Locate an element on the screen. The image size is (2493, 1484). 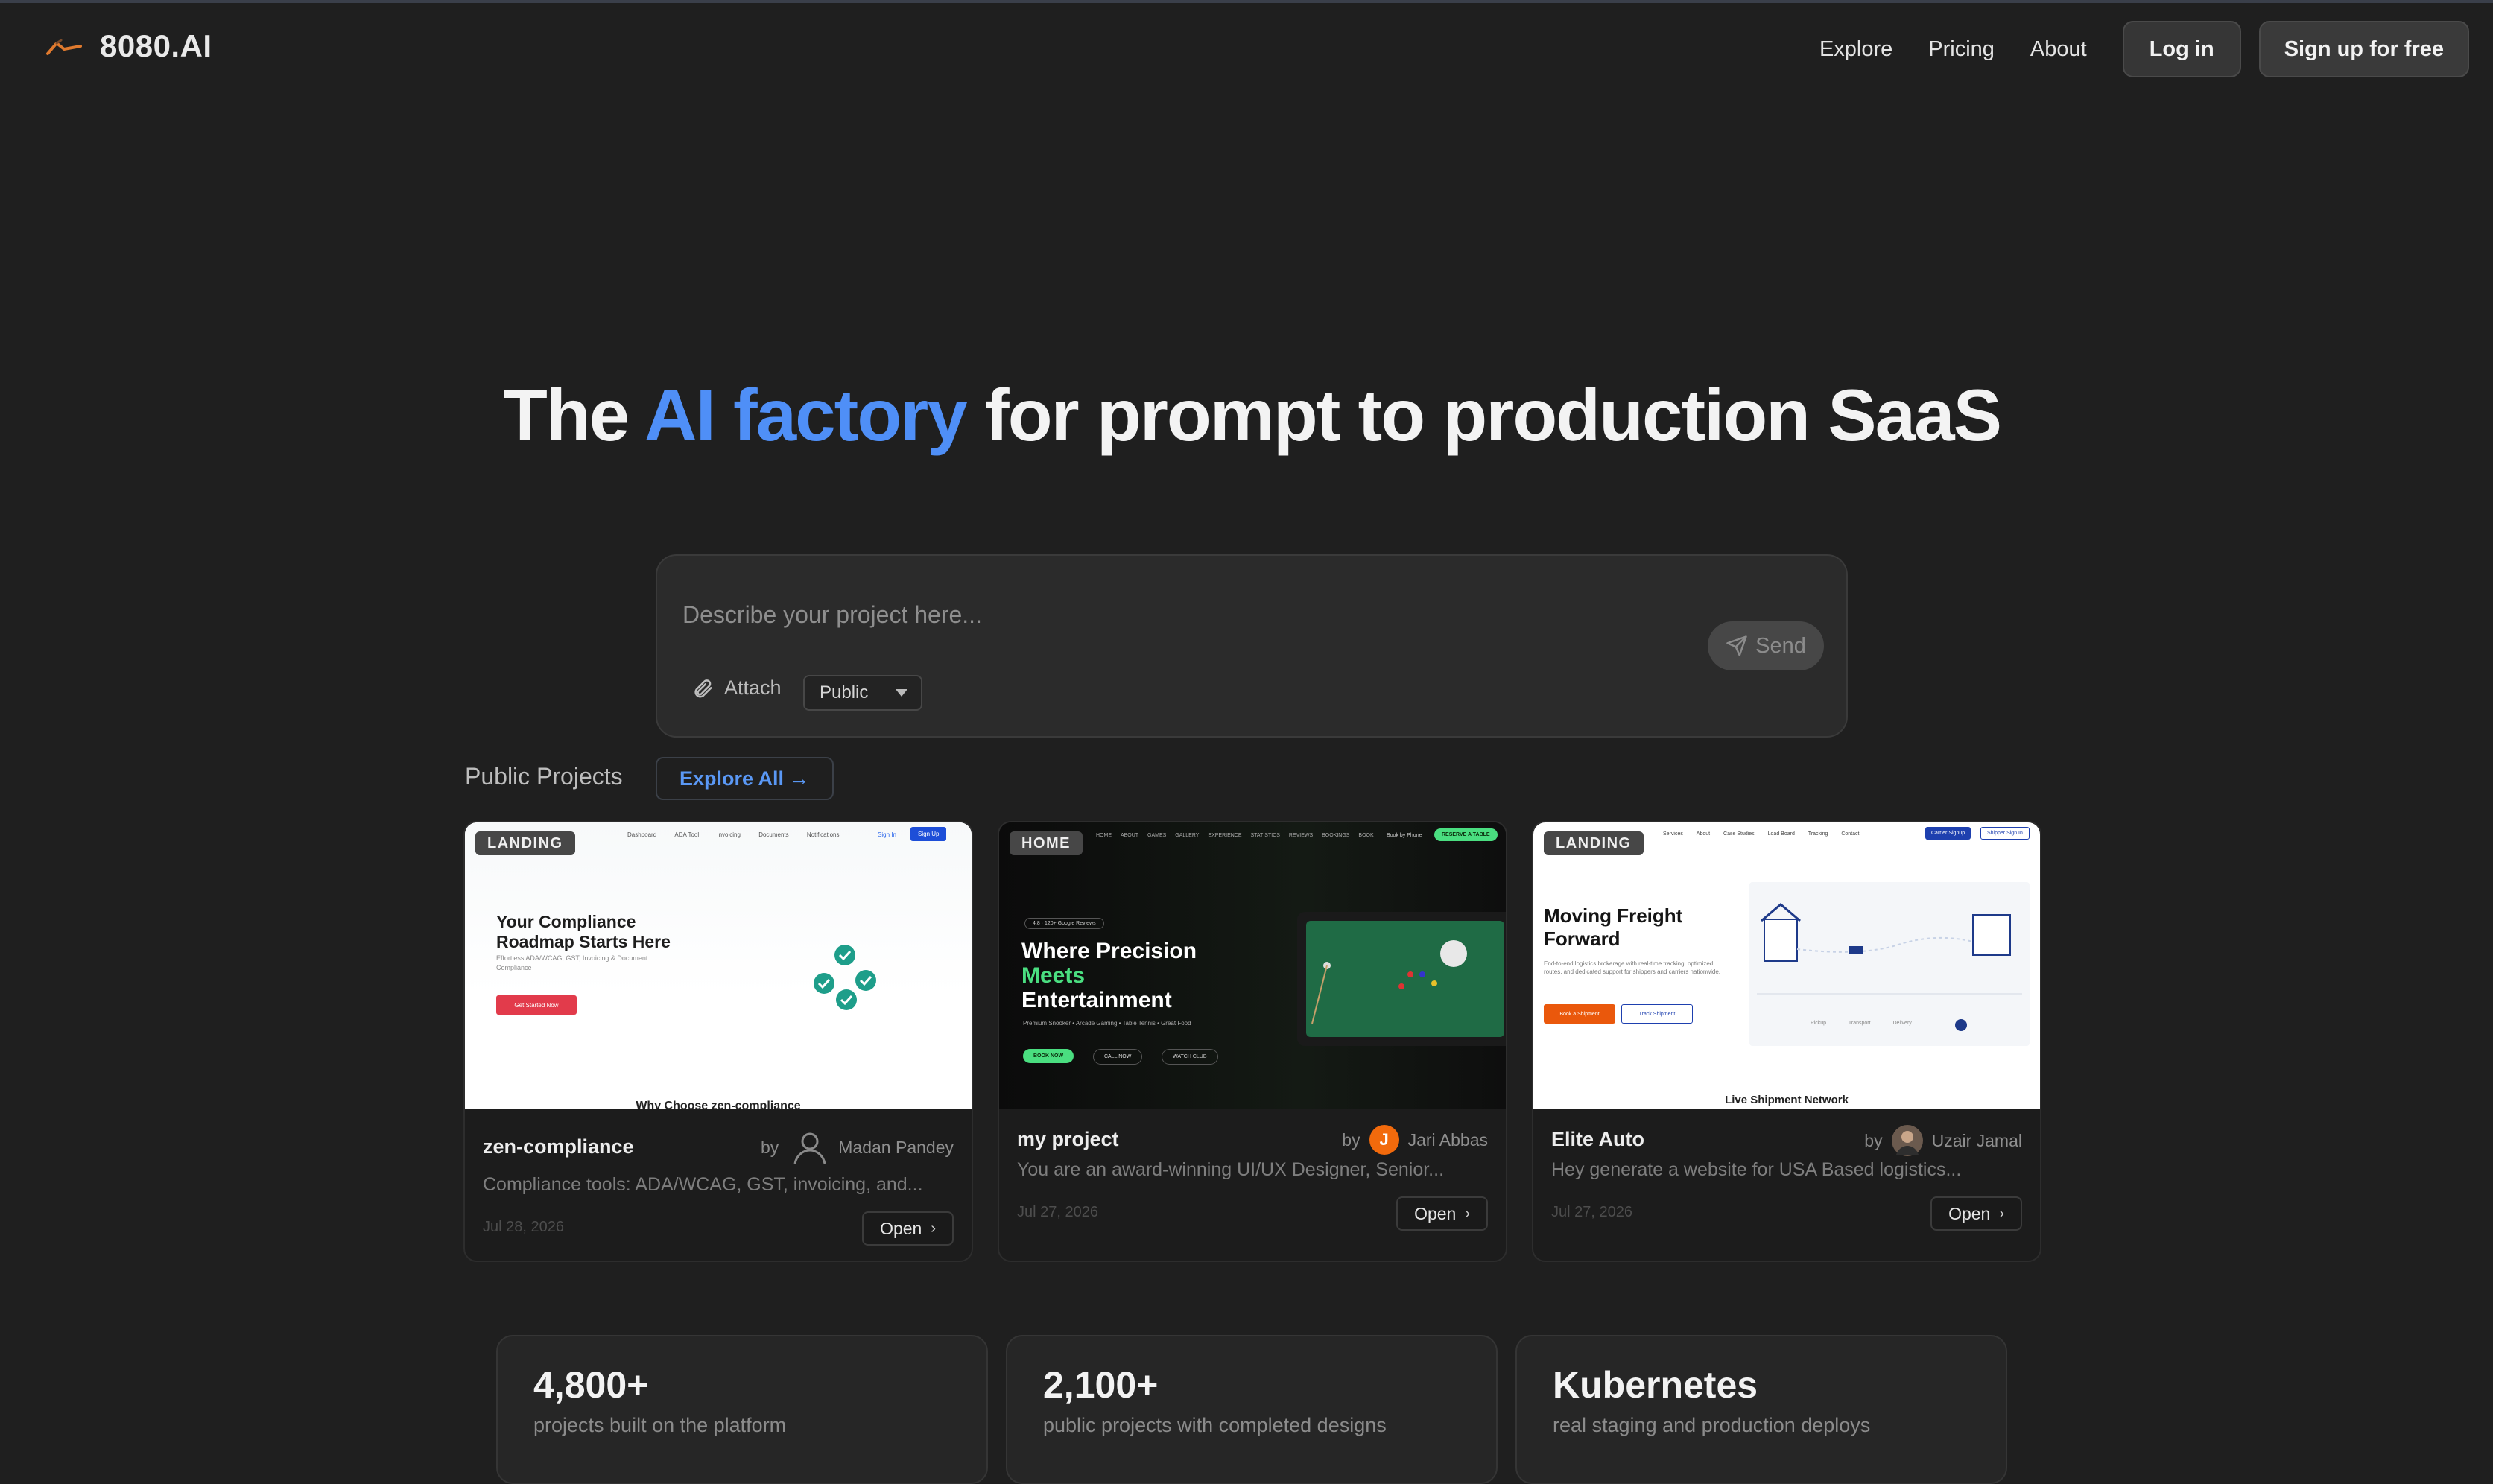
attach-label: Attach is located at coordinates (753, 688).